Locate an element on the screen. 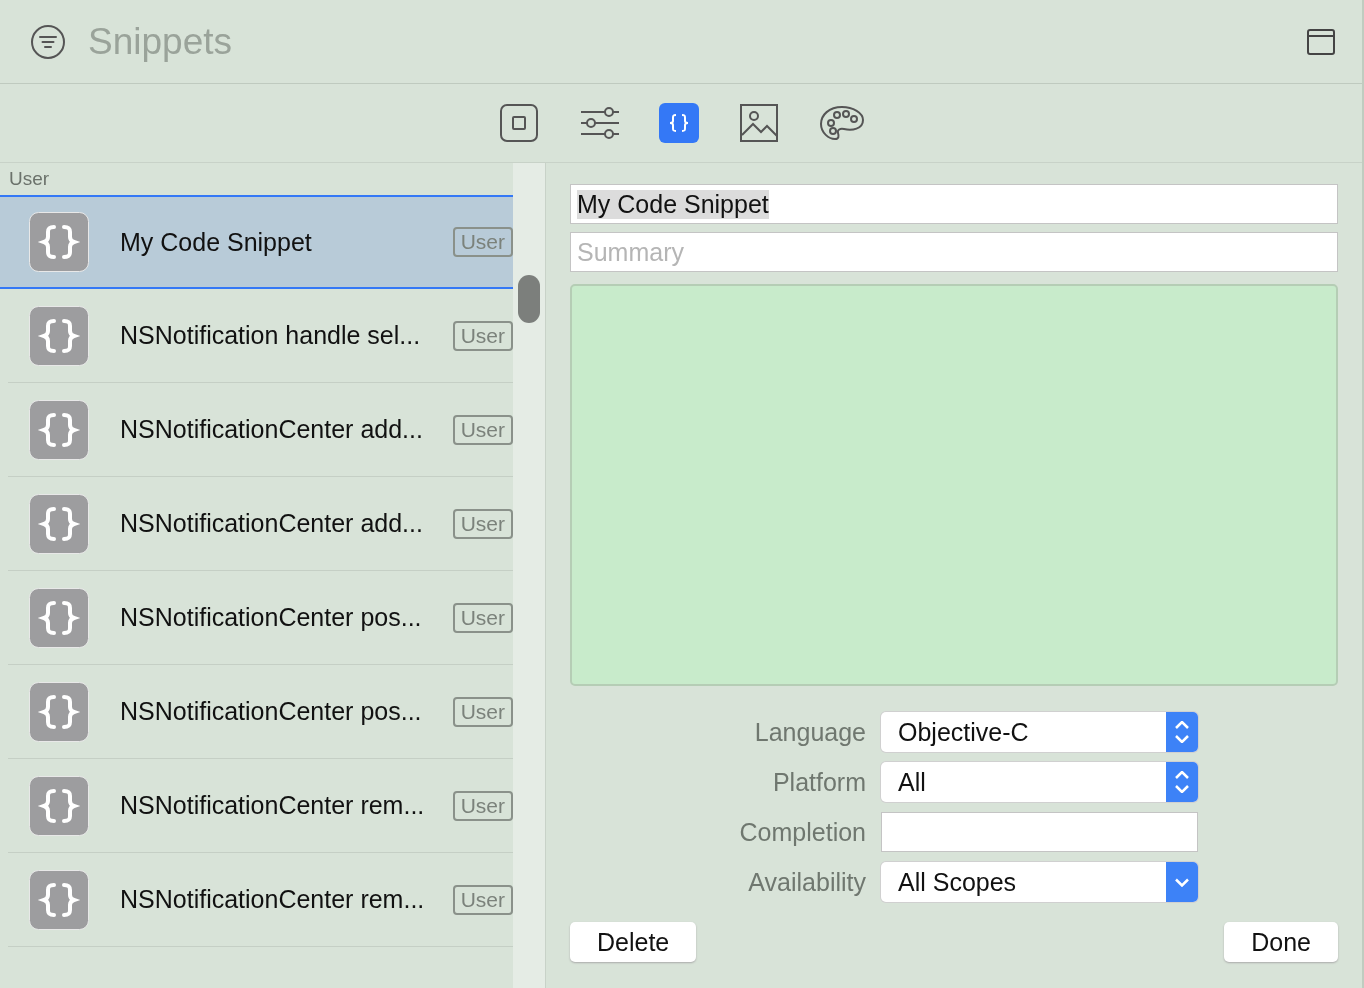 The width and height of the screenshot is (1364, 988). summary-field: Summary is located at coordinates (954, 252).